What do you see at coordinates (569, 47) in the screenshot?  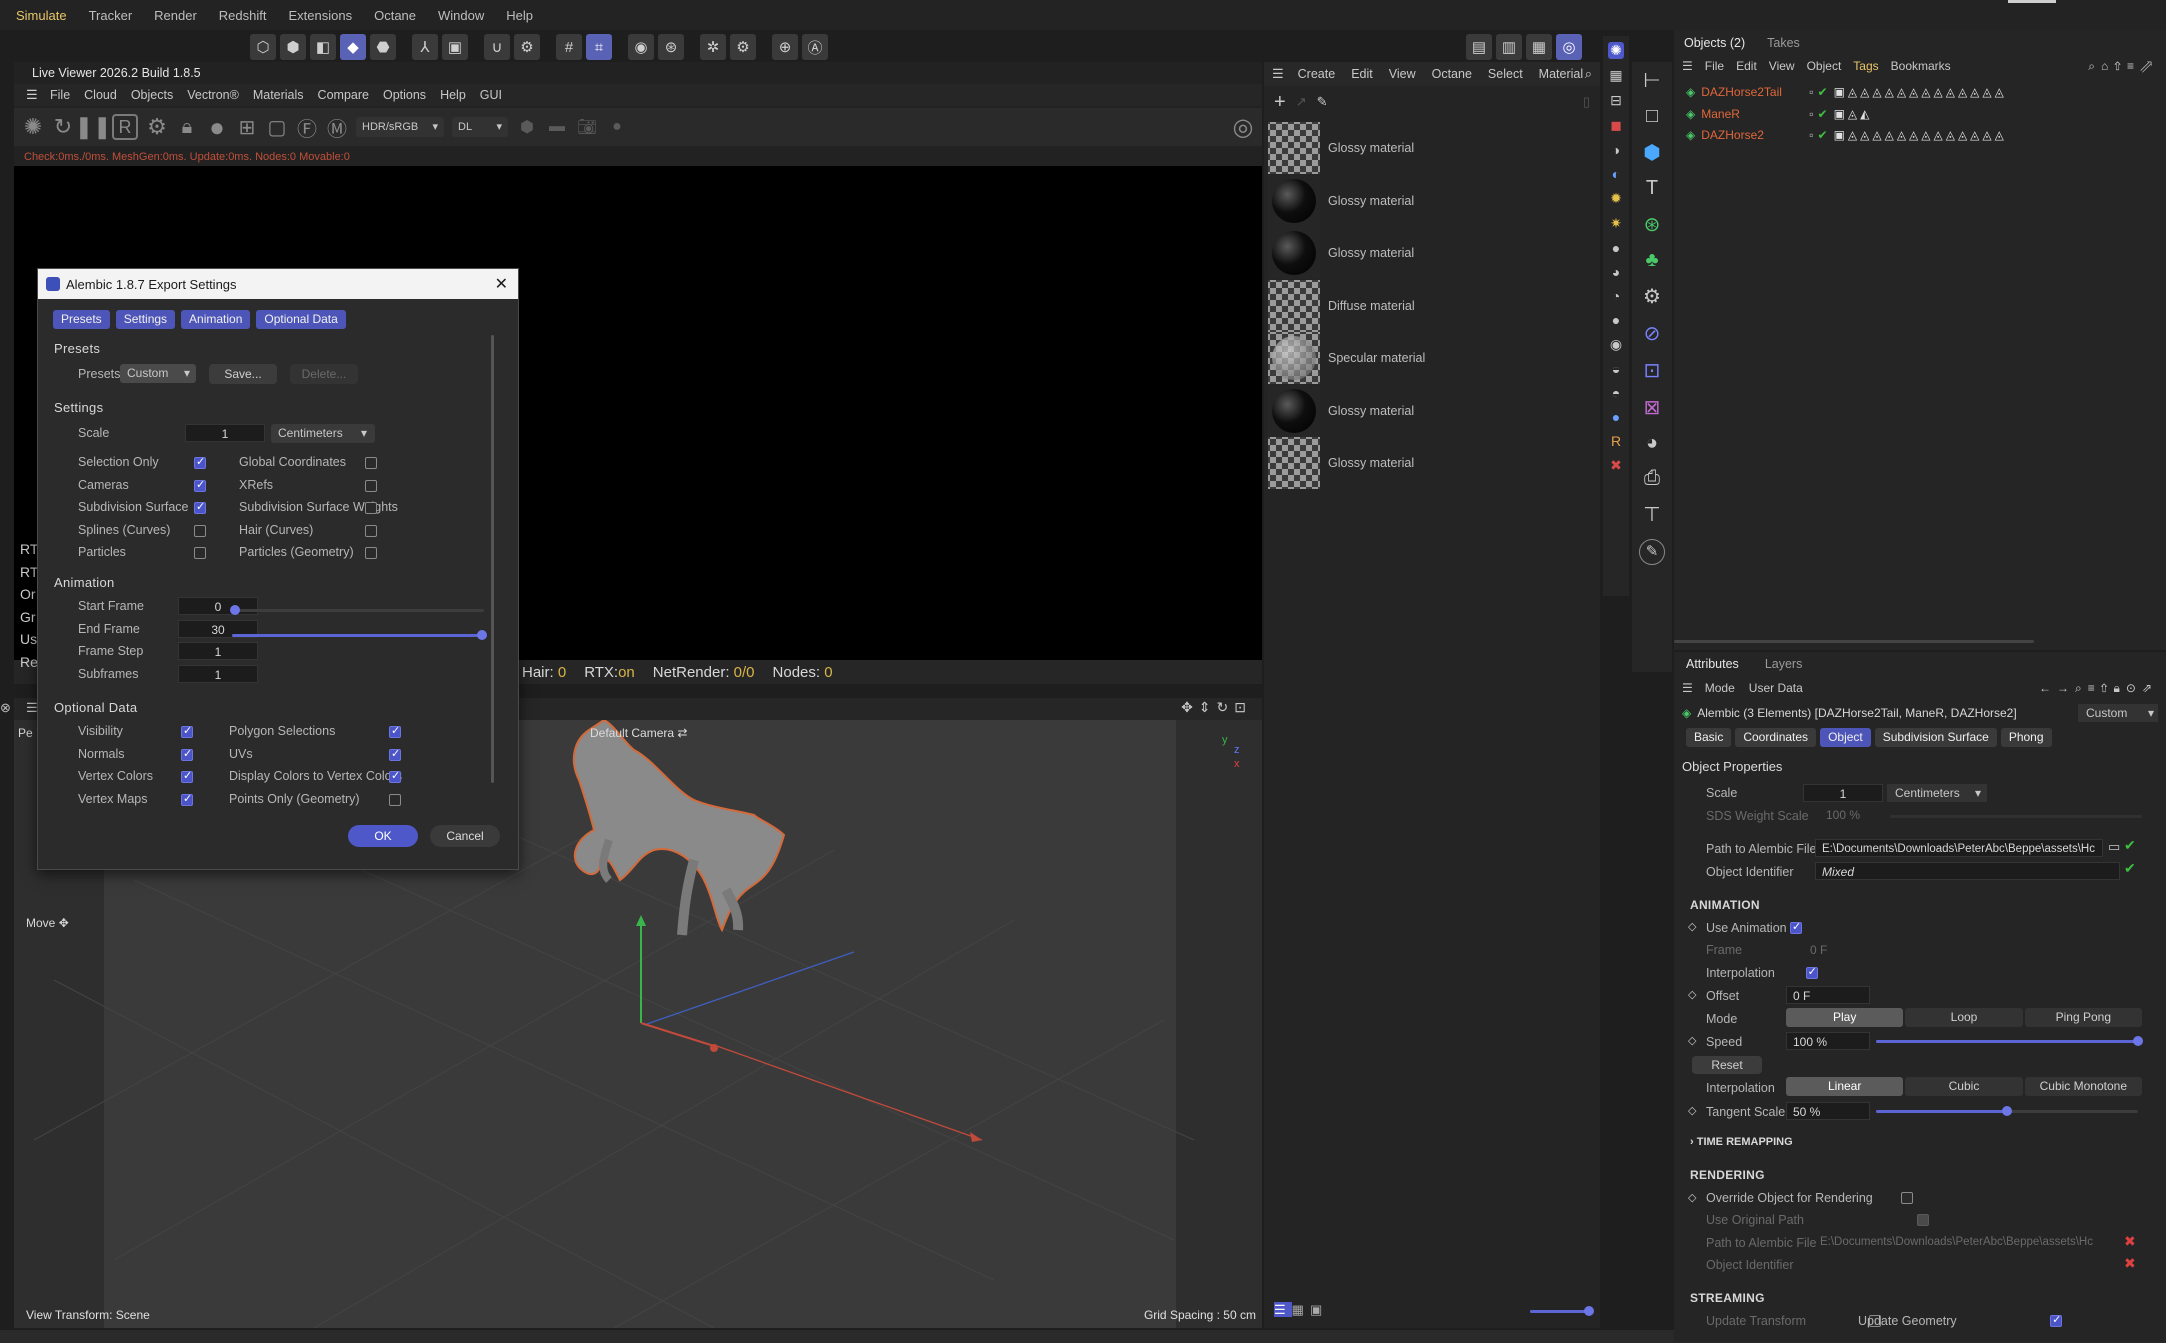 I see `grid-icon: #` at bounding box center [569, 47].